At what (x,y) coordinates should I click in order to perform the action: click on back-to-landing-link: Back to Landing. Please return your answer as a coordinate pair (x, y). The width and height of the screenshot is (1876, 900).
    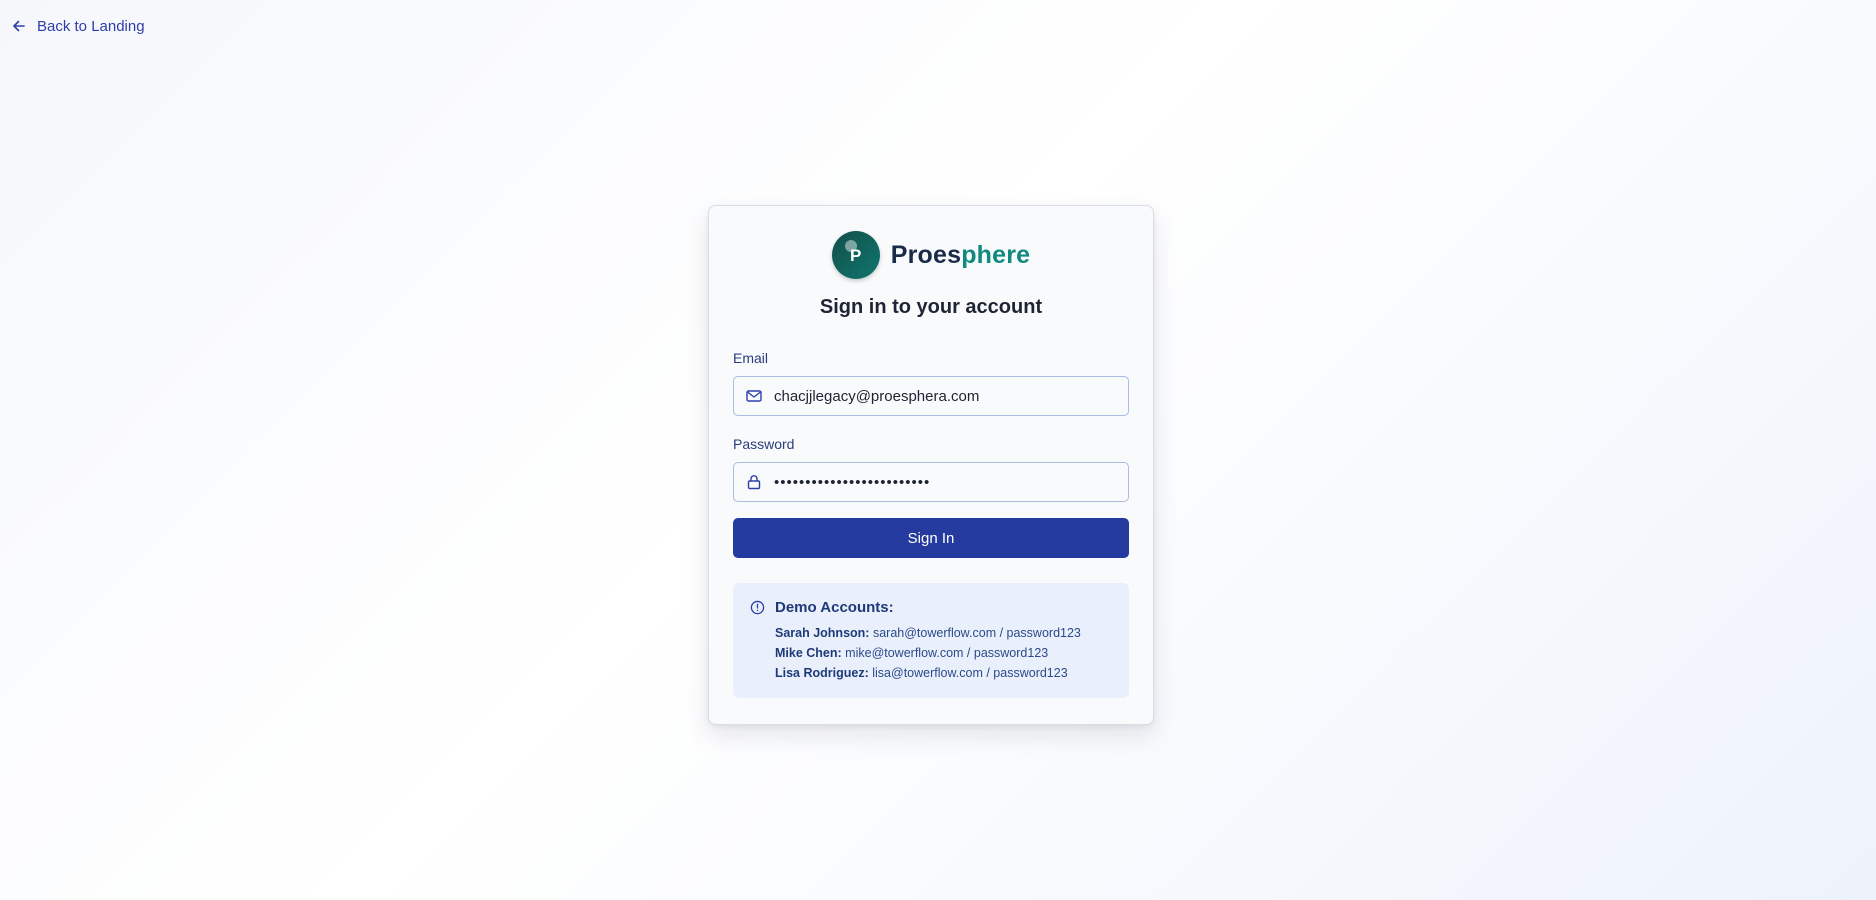
    Looking at the image, I should click on (78, 26).